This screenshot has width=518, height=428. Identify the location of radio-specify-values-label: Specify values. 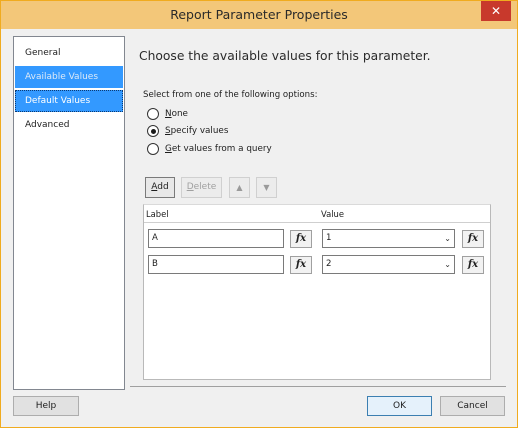
(197, 131).